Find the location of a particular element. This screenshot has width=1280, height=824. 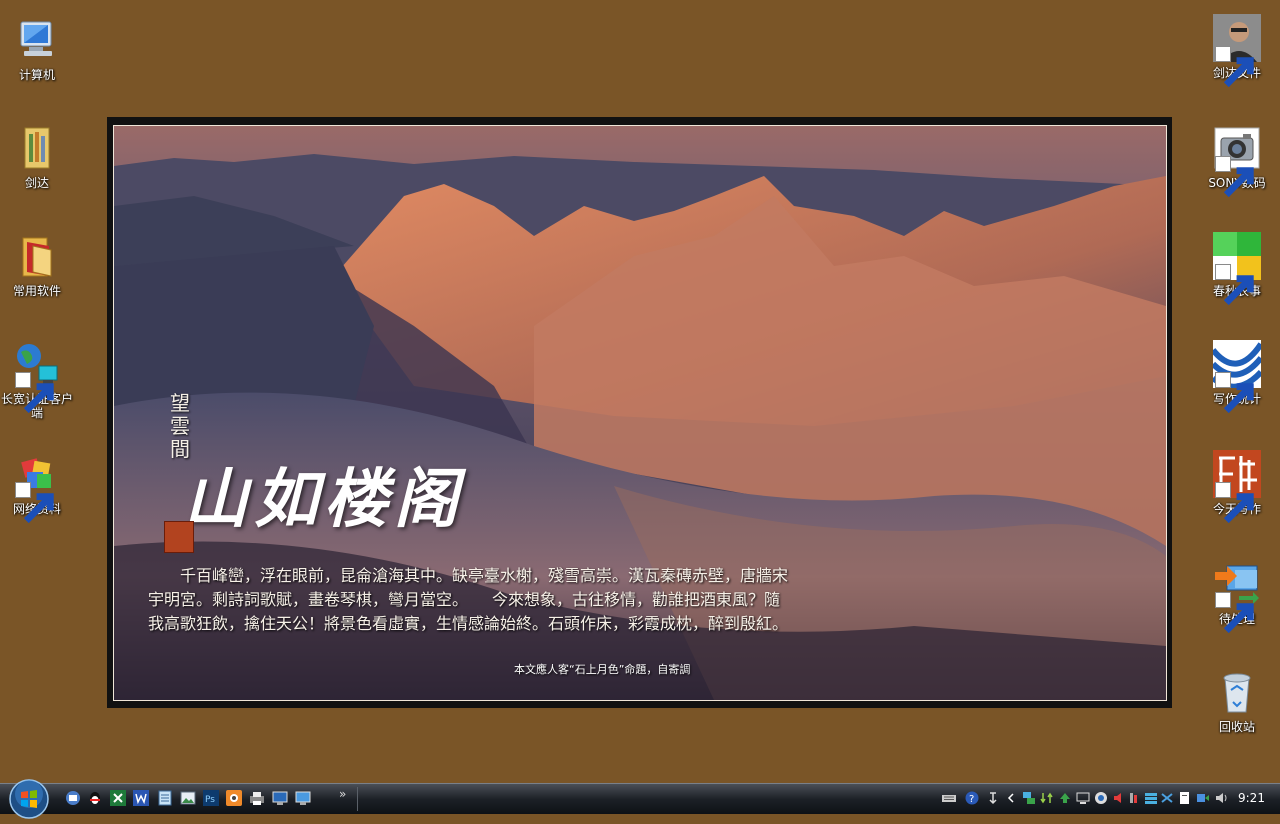

desktop-icon-computer: 计算机 is located at coordinates (37, 49).